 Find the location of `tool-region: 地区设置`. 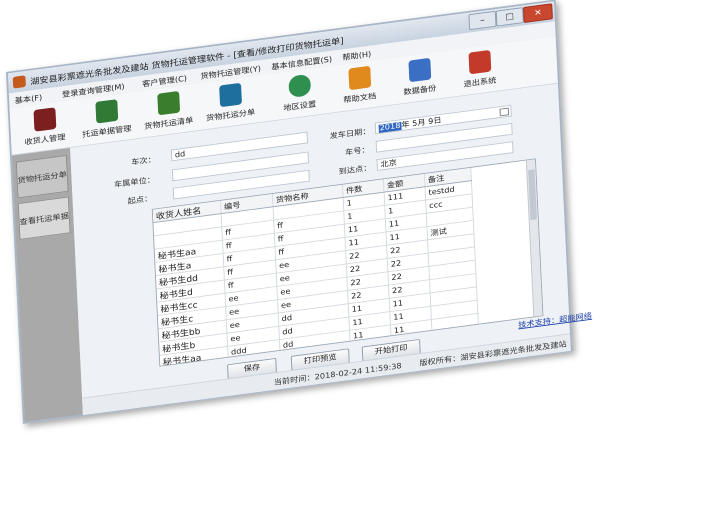

tool-region: 地区设置 is located at coordinates (299, 94).